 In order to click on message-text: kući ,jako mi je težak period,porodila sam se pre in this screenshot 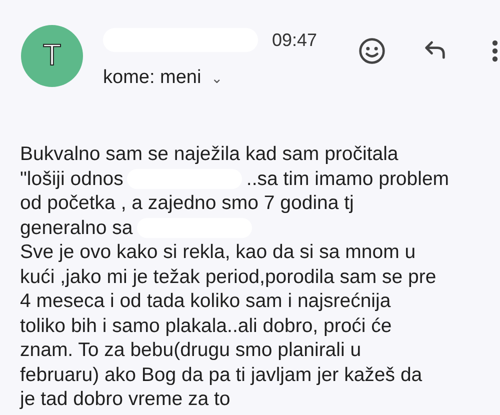, I will do `click(228, 276)`.